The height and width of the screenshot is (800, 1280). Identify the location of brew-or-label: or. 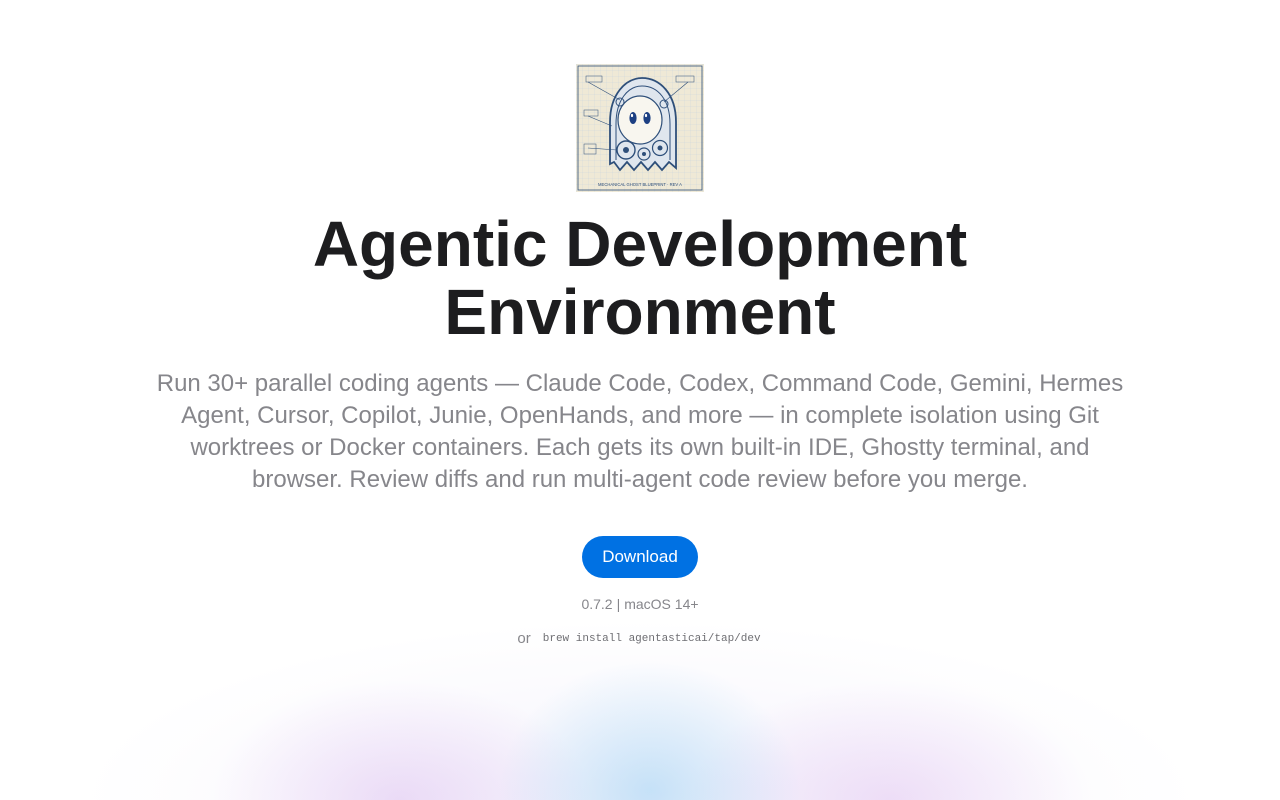
(524, 638).